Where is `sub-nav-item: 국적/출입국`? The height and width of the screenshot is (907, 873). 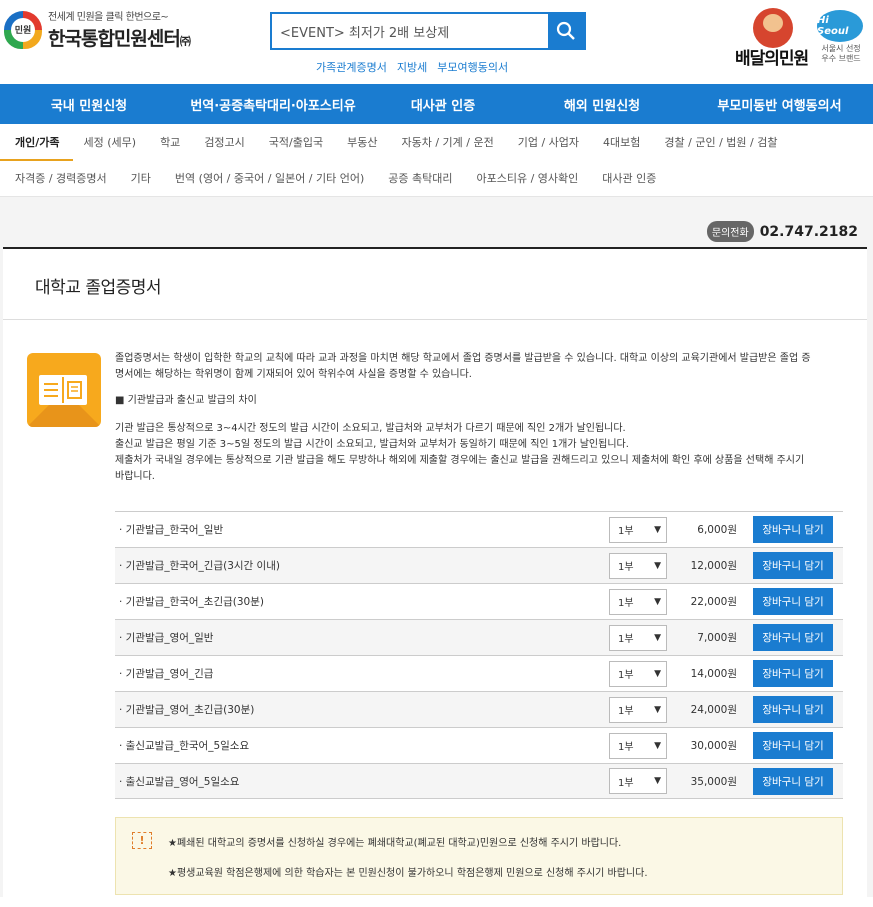 sub-nav-item: 국적/출입국 is located at coordinates (296, 142).